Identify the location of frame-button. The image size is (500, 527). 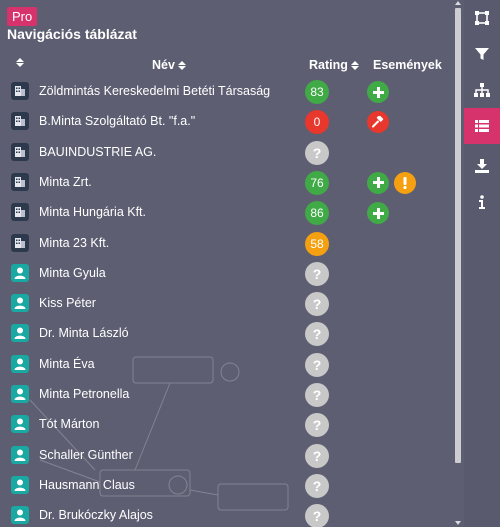
(482, 18).